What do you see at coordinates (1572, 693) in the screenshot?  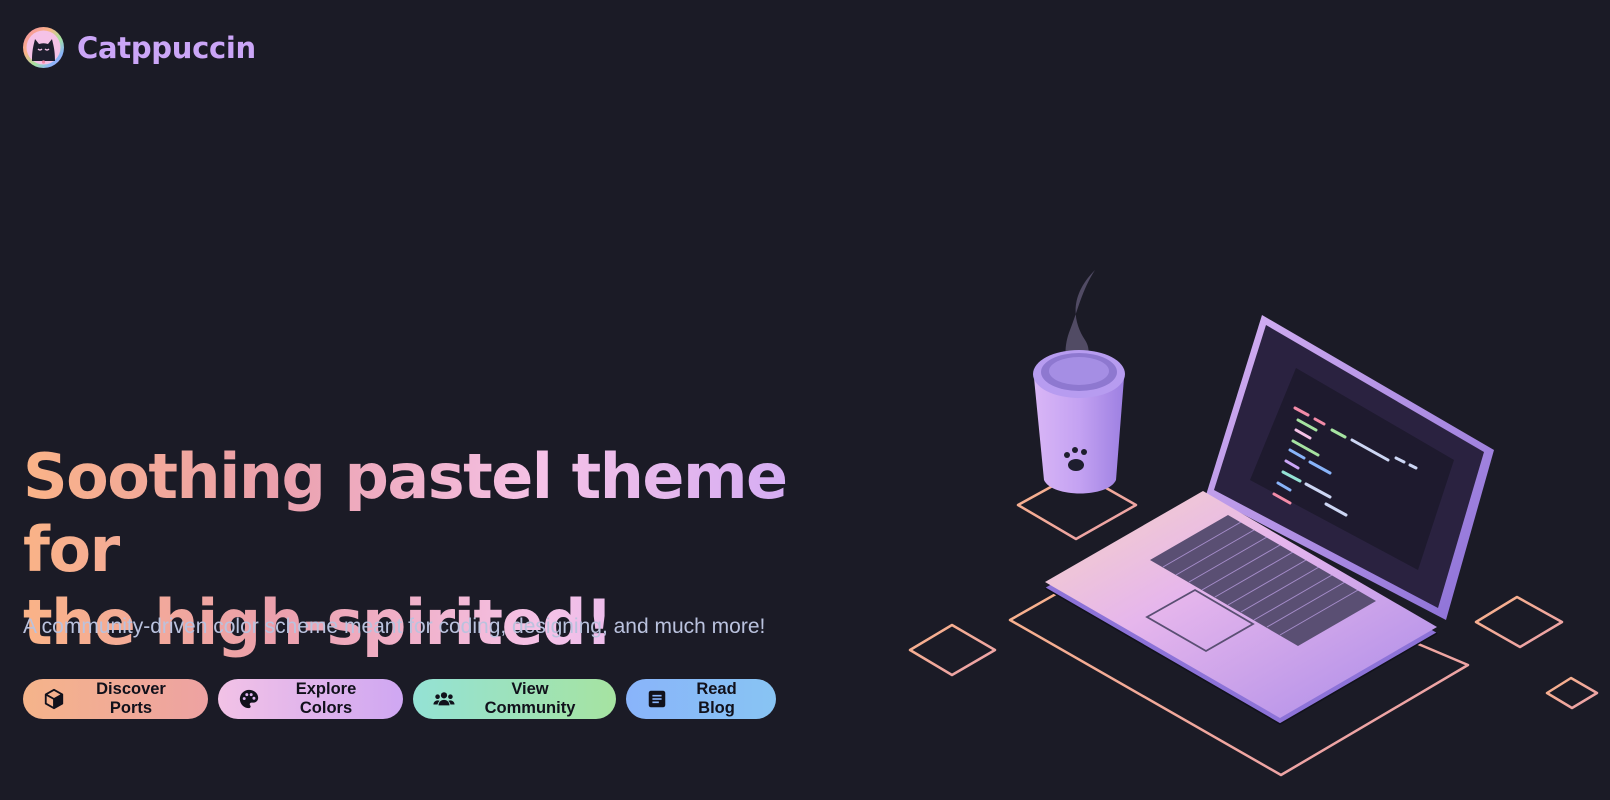 I see `tile-far-right` at bounding box center [1572, 693].